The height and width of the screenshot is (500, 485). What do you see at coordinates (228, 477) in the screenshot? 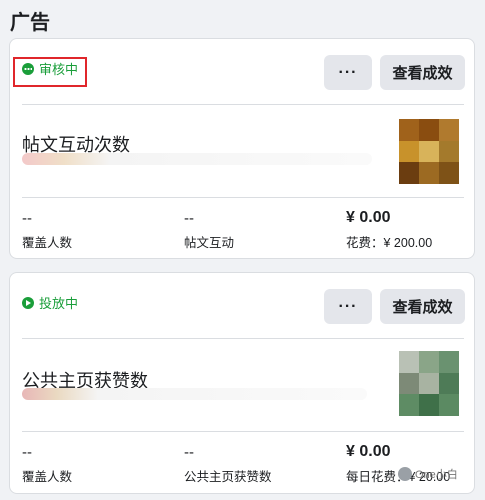
I see `stat-label: 公共主页获赞数` at bounding box center [228, 477].